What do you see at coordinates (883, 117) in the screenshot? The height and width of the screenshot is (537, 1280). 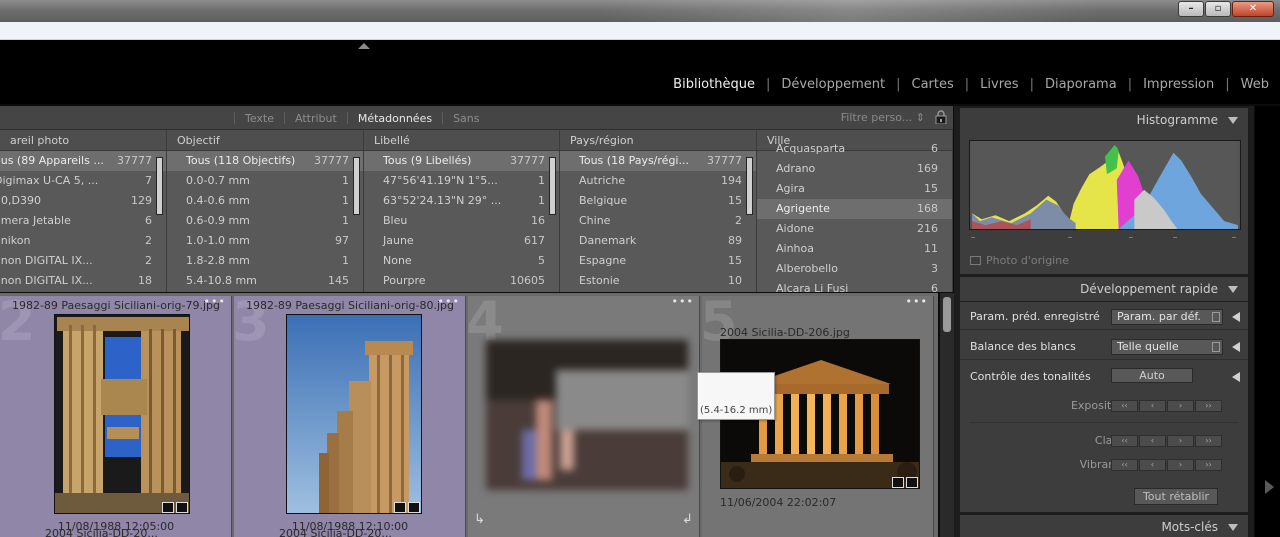 I see `filter-preset-select: Filtre perso... ⇕` at bounding box center [883, 117].